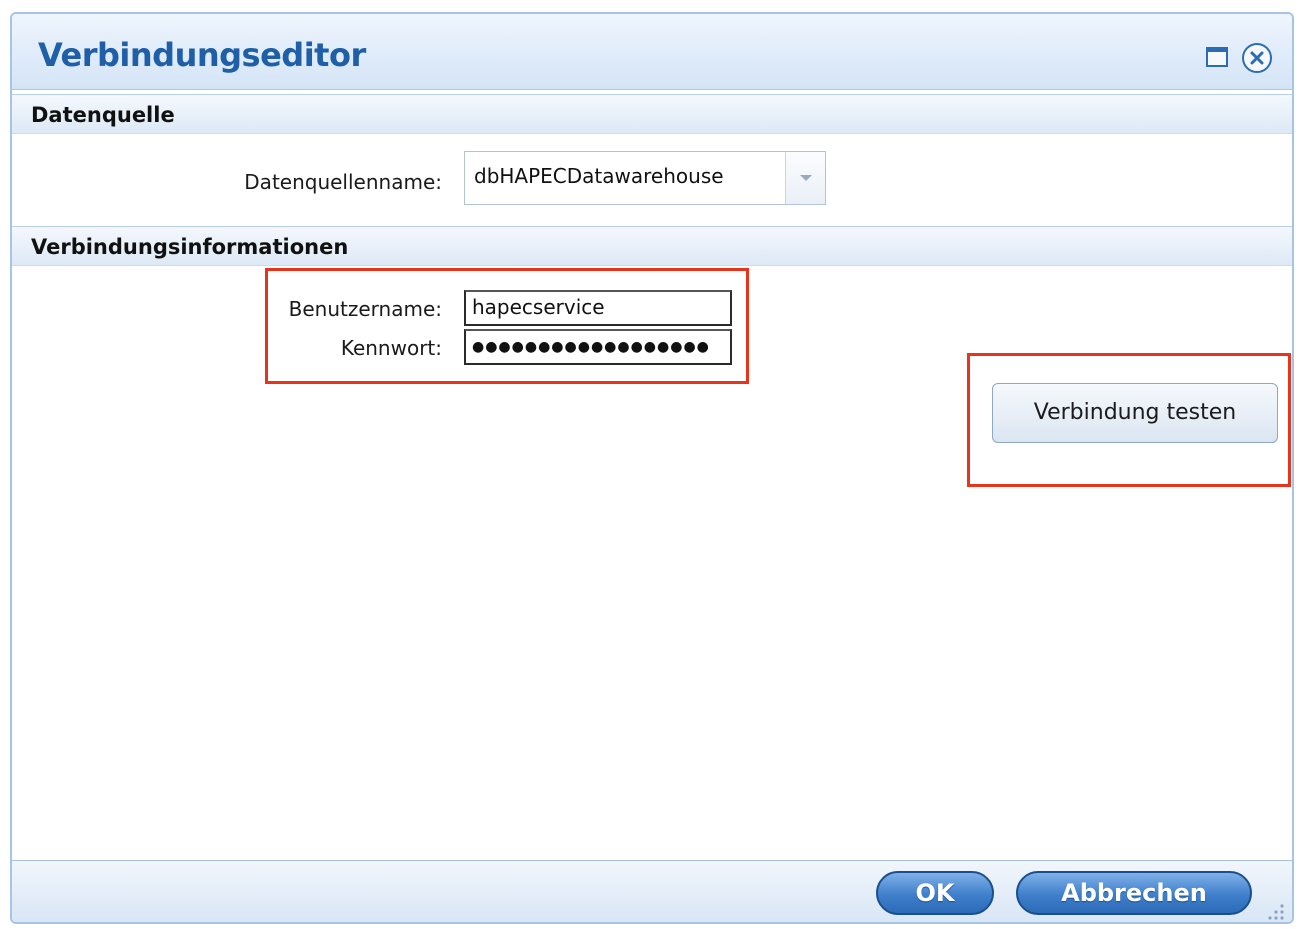  What do you see at coordinates (1135, 413) in the screenshot?
I see `test-connection-button: Verbindung testen` at bounding box center [1135, 413].